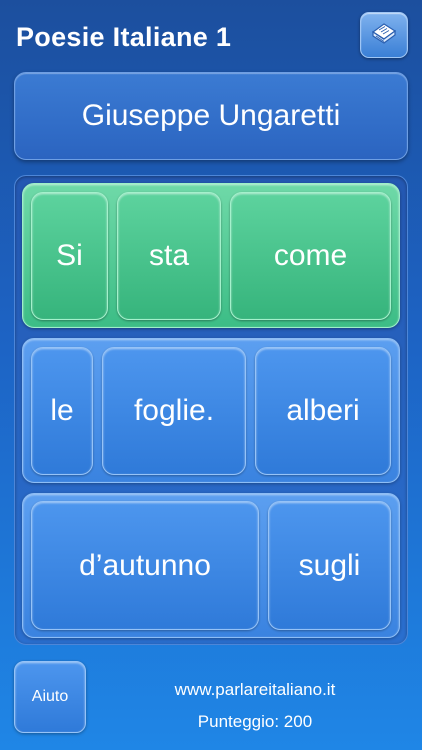 The width and height of the screenshot is (422, 750). Describe the element at coordinates (255, 721) in the screenshot. I see `score-label: Punteggio: 200` at that location.